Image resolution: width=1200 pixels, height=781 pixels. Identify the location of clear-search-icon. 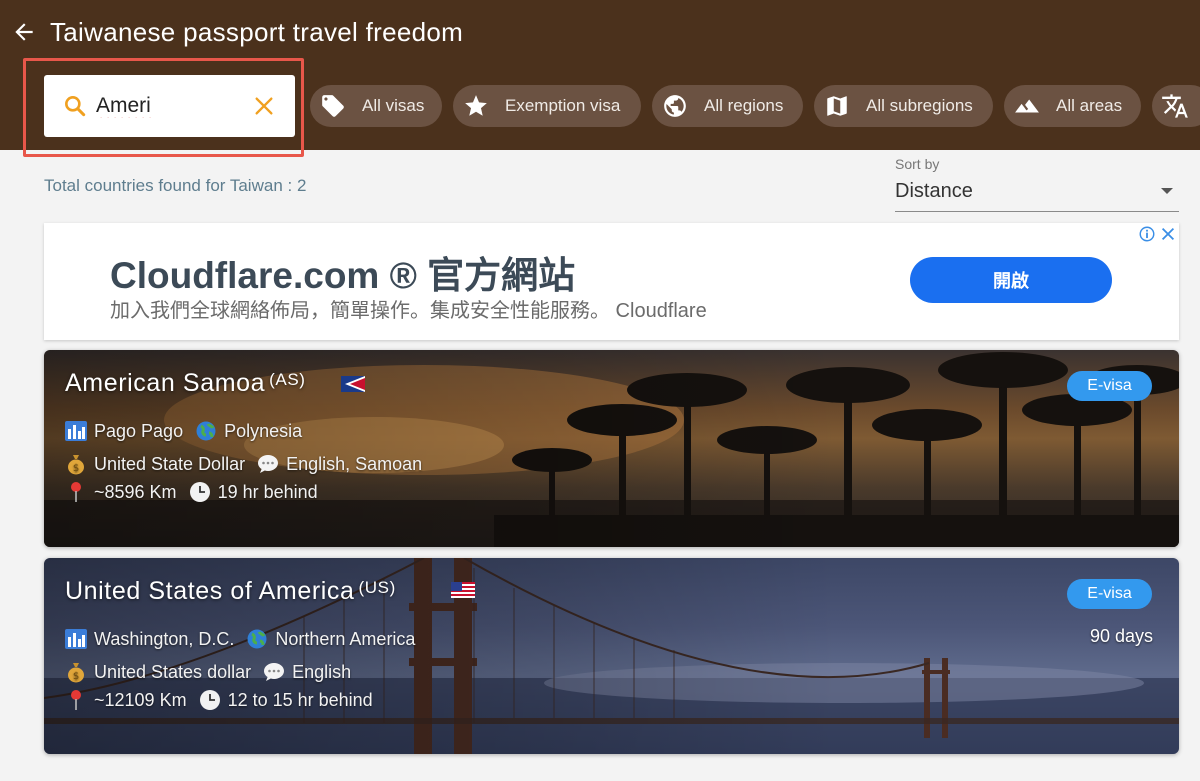
(264, 106).